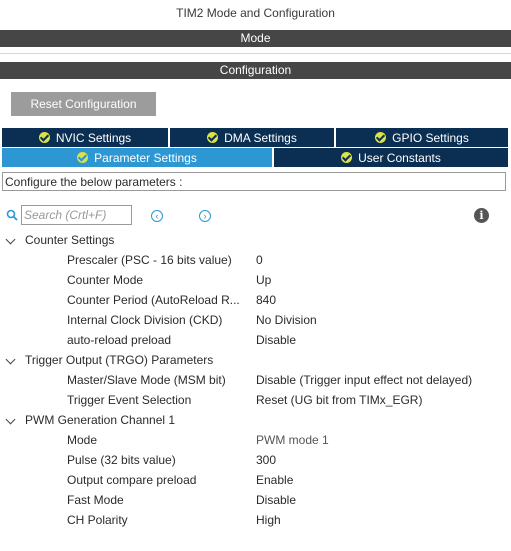 Image resolution: width=511 pixels, height=551 pixels. Describe the element at coordinates (286, 320) in the screenshot. I see `param-value: No Division` at that location.